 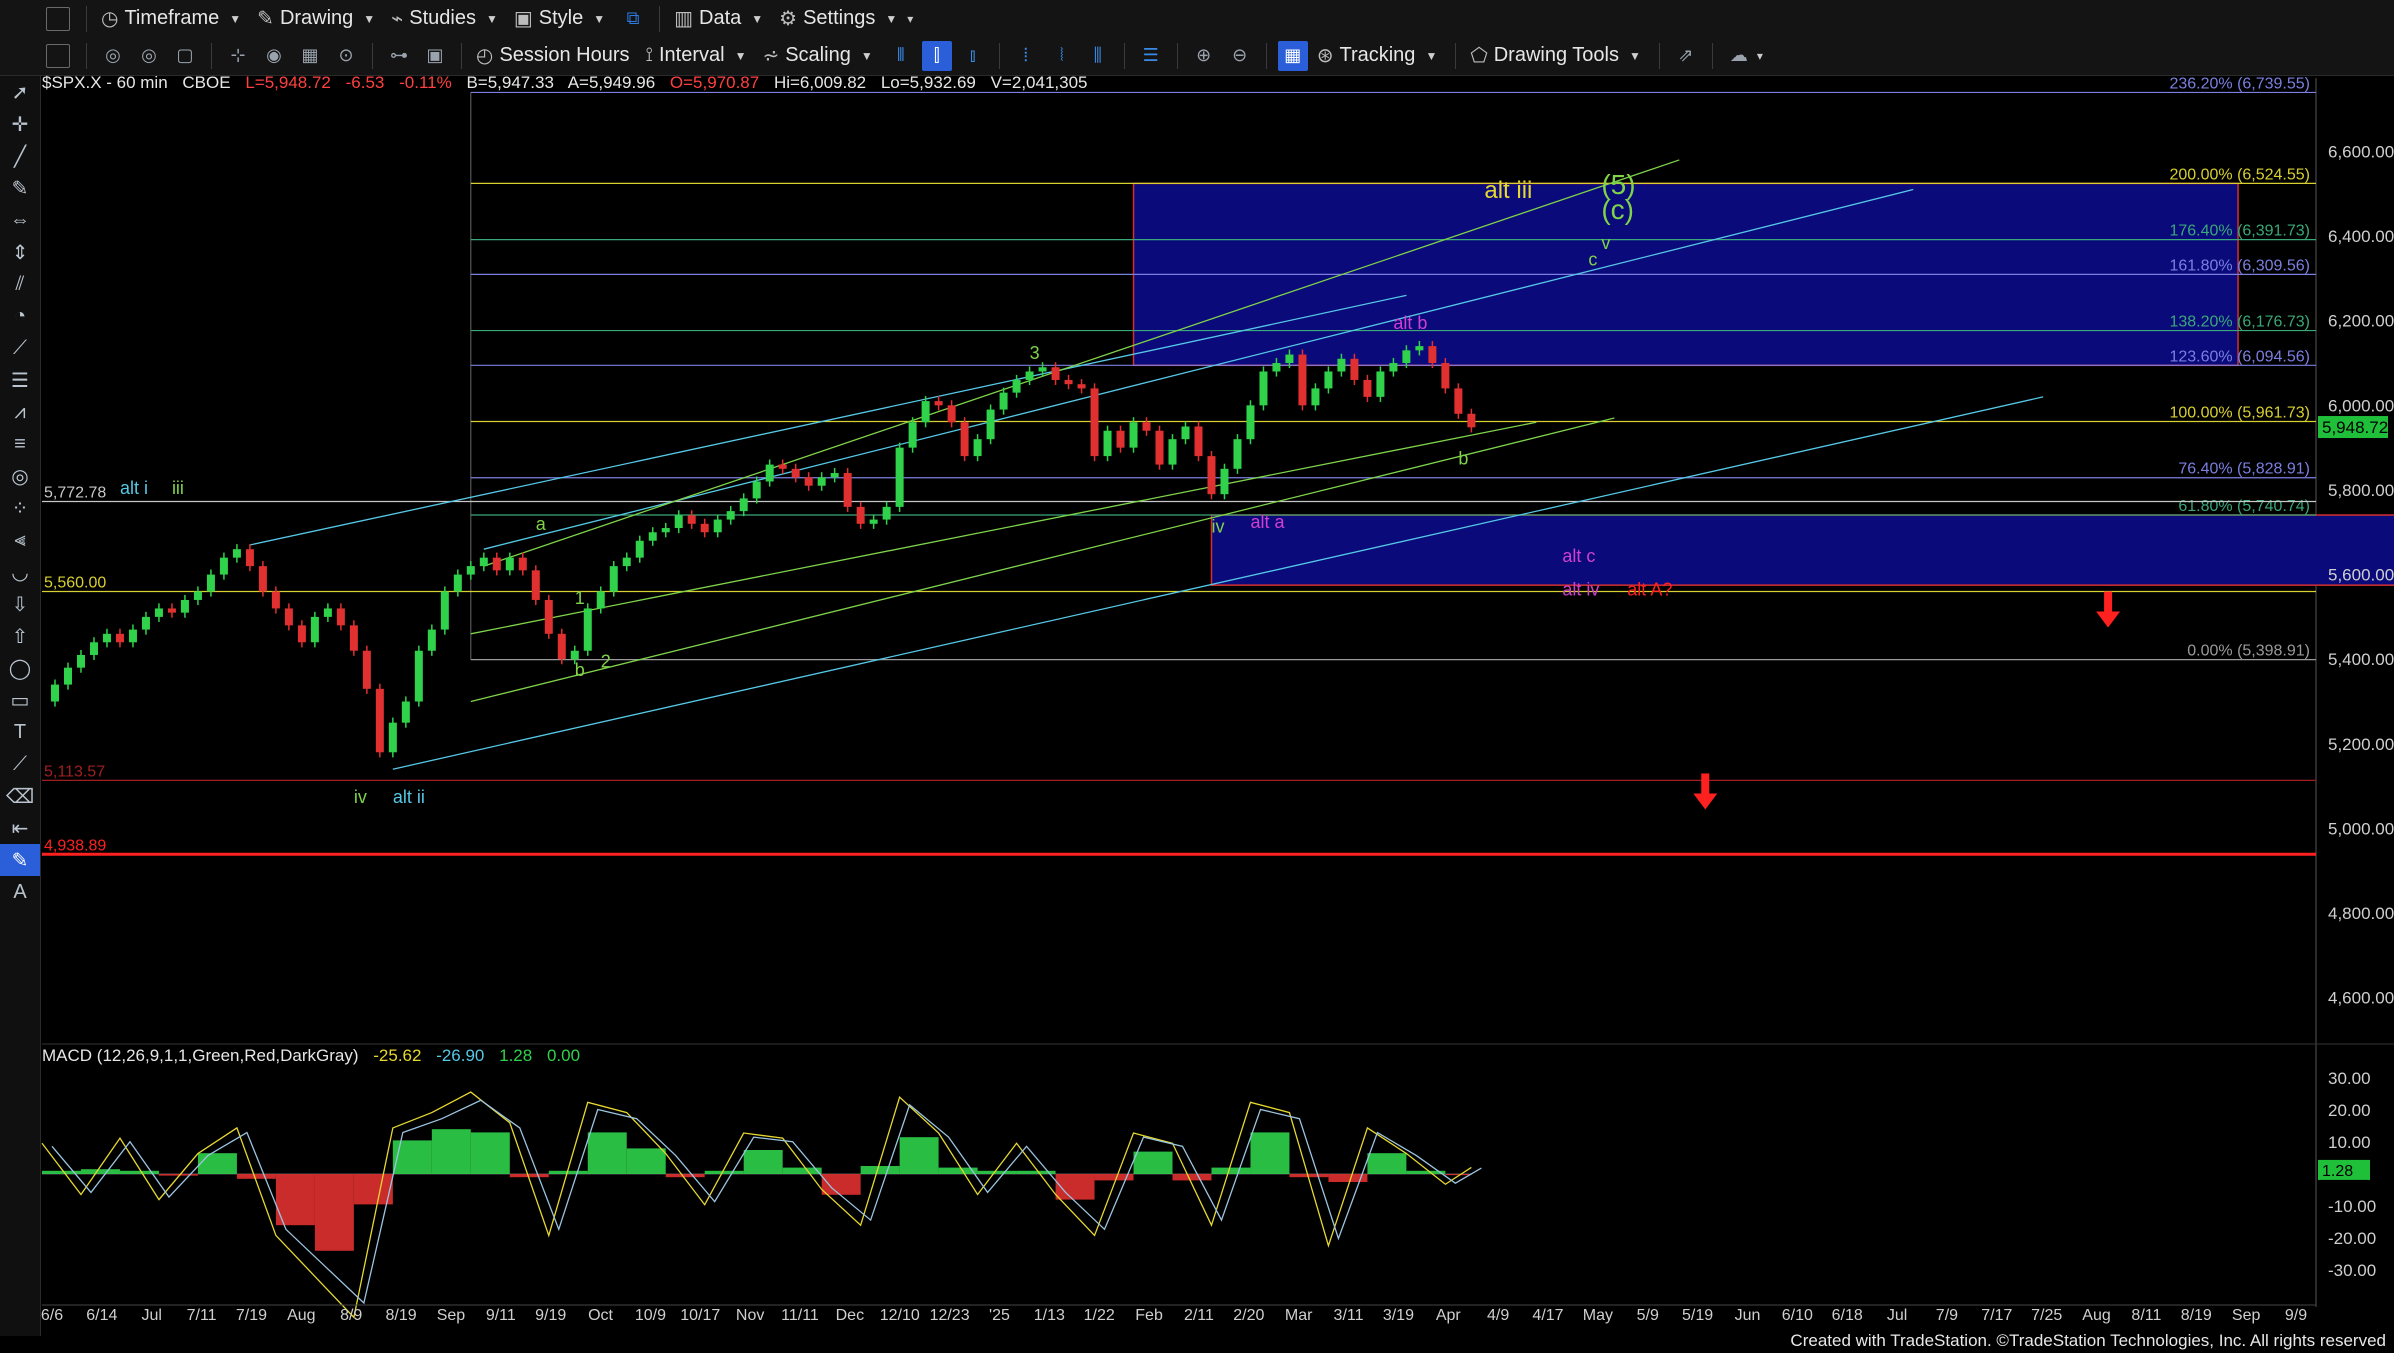 I want to click on interval-menu: ⟟ Interval ▼, so click(x=696, y=56).